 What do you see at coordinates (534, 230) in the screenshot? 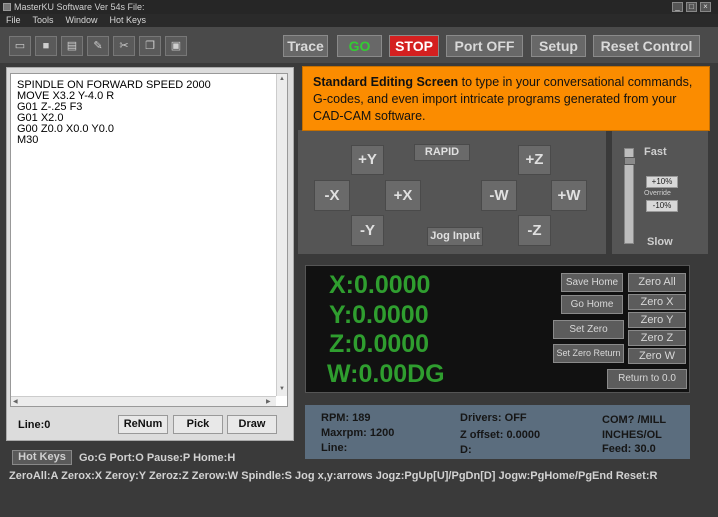
I see `jog-minus-z-button: -Z` at bounding box center [534, 230].